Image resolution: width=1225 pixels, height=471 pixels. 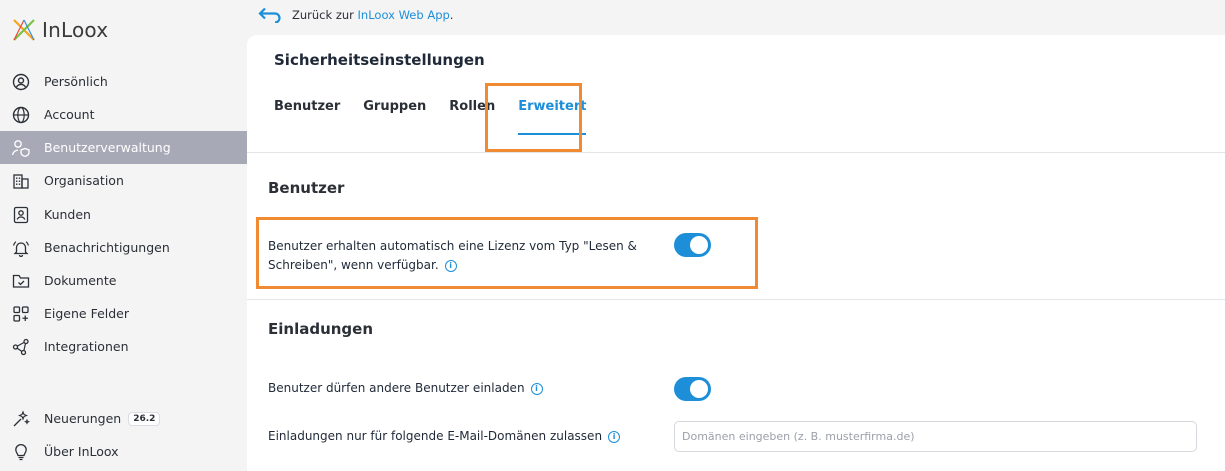 I want to click on back-arrow-icon, so click(x=269, y=15).